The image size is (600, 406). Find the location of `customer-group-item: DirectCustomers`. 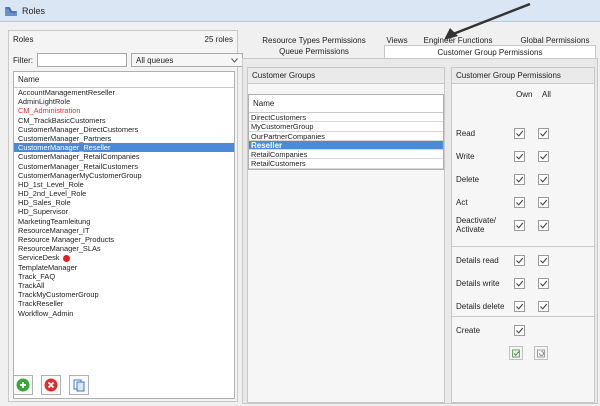

customer-group-item: DirectCustomers is located at coordinates (346, 118).